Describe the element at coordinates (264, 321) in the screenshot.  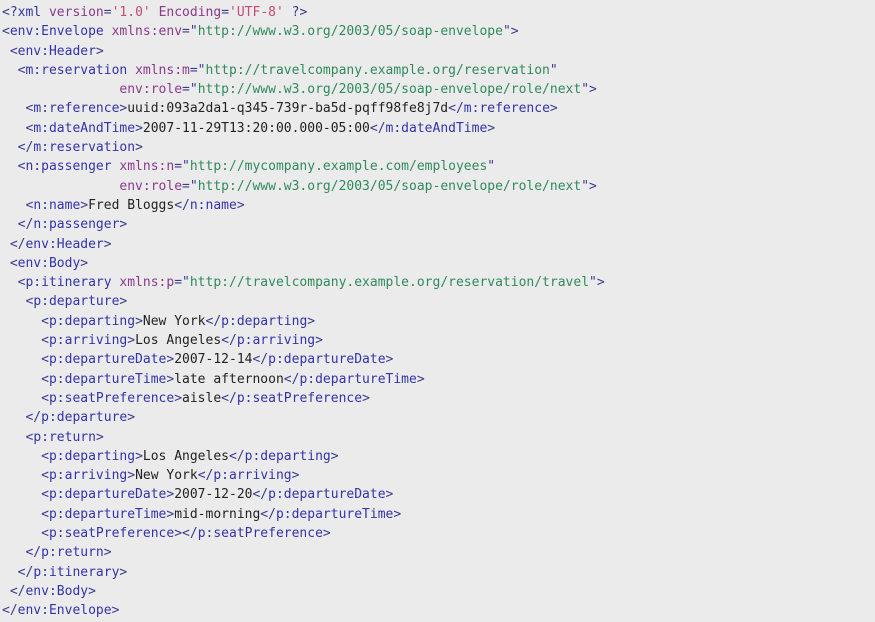
I see `xml-tag-name: p:departing` at that location.